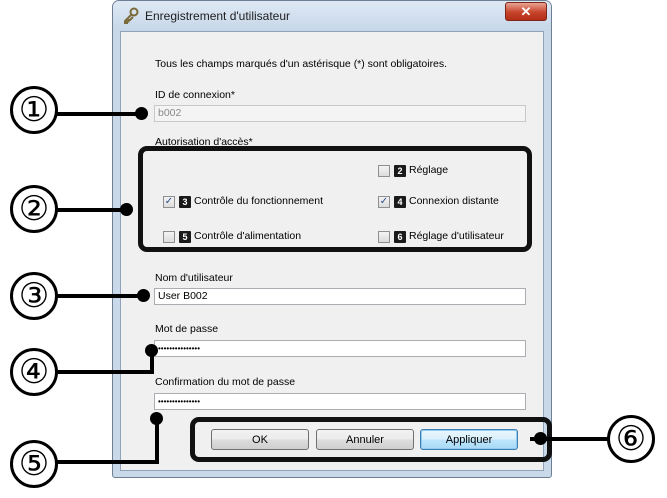 This screenshot has height=498, width=667. Describe the element at coordinates (340, 296) in the screenshot. I see `username-field: User B002` at that location.